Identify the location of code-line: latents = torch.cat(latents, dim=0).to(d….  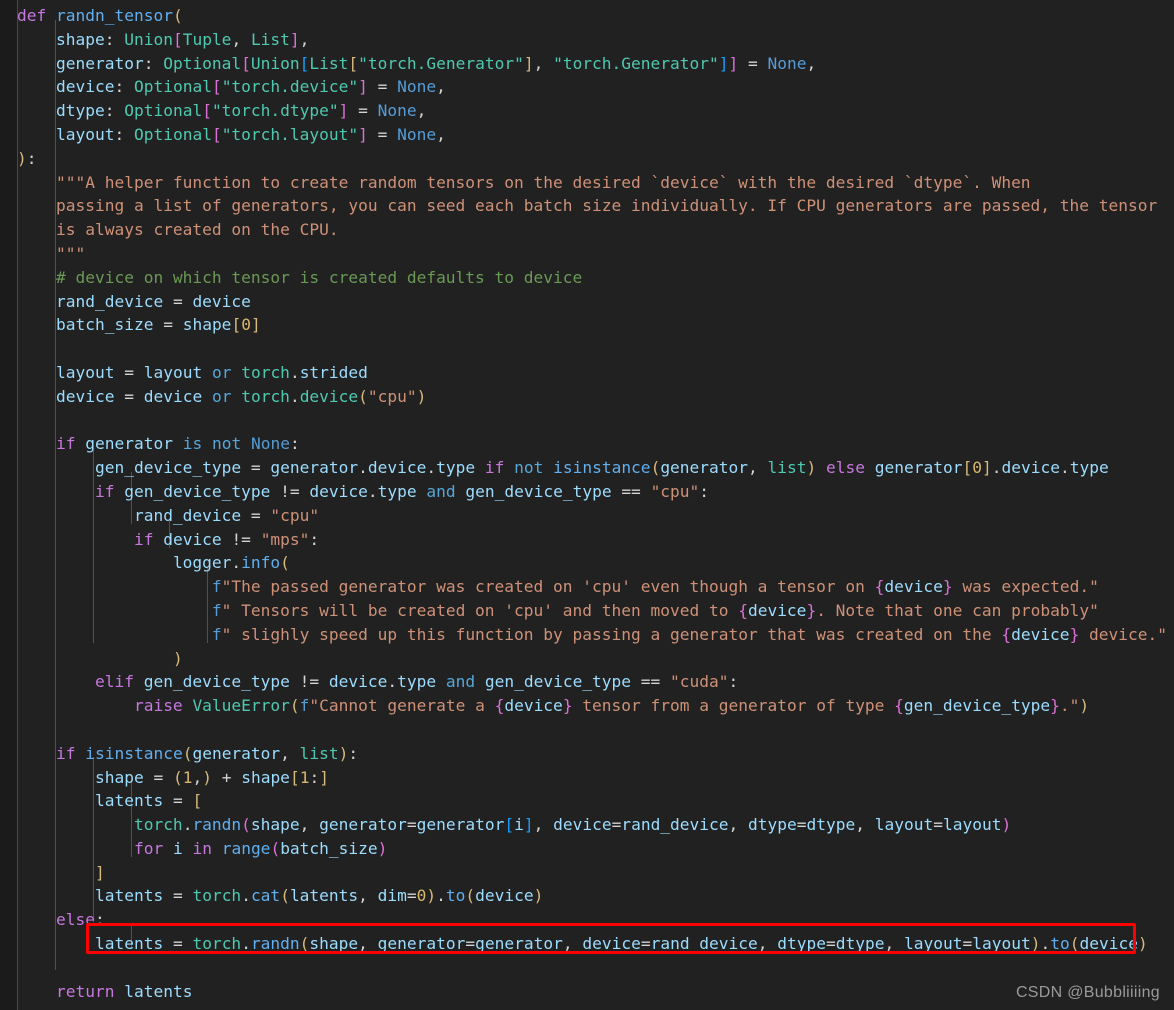
(595, 896).